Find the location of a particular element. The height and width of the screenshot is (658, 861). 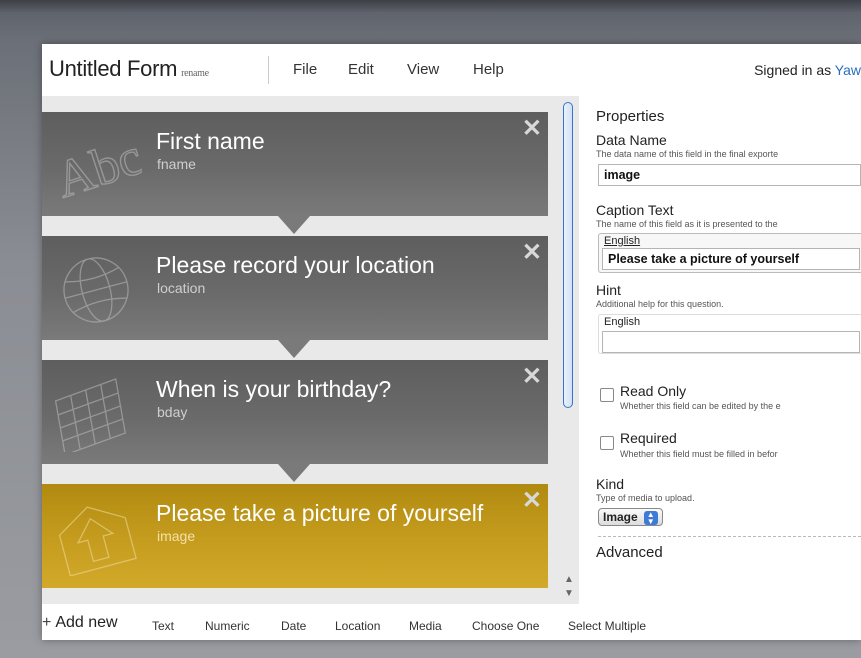

signed-in-user-link: Yaw is located at coordinates (848, 70).